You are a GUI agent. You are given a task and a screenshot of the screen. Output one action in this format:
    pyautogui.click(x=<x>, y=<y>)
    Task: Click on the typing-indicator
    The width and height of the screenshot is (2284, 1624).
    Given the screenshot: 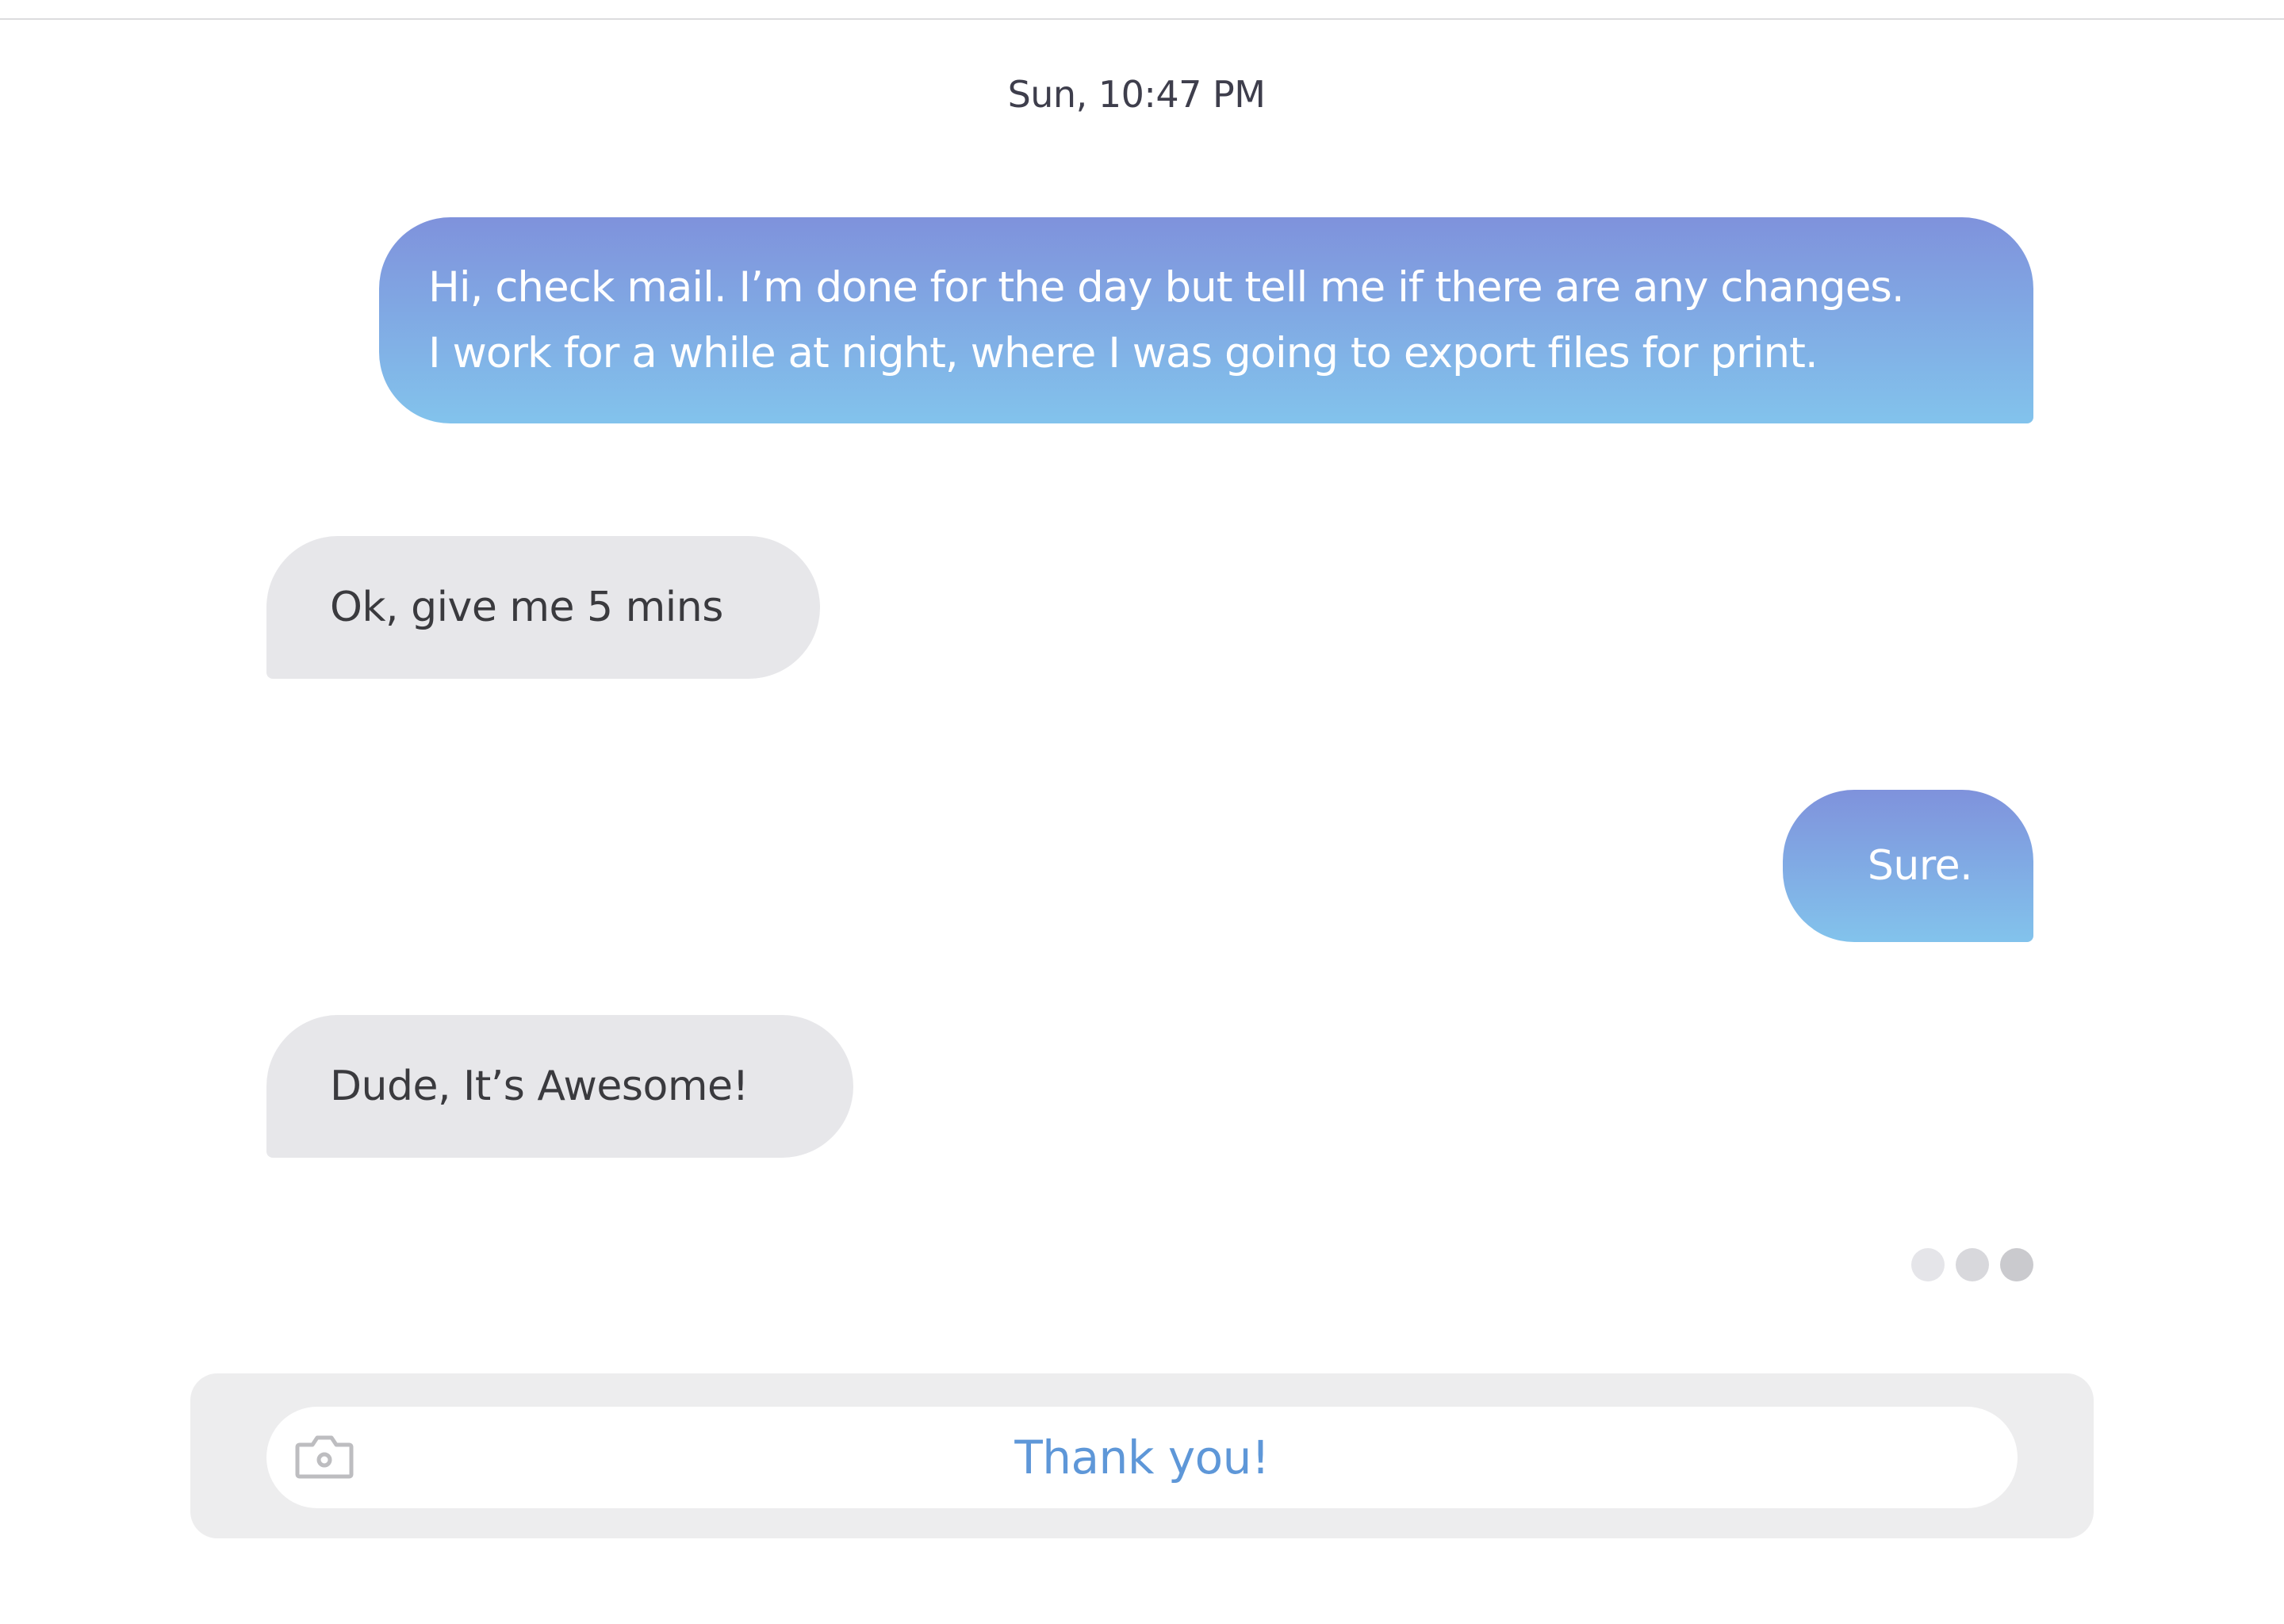 What is the action you would take?
    pyautogui.click(x=1972, y=1264)
    